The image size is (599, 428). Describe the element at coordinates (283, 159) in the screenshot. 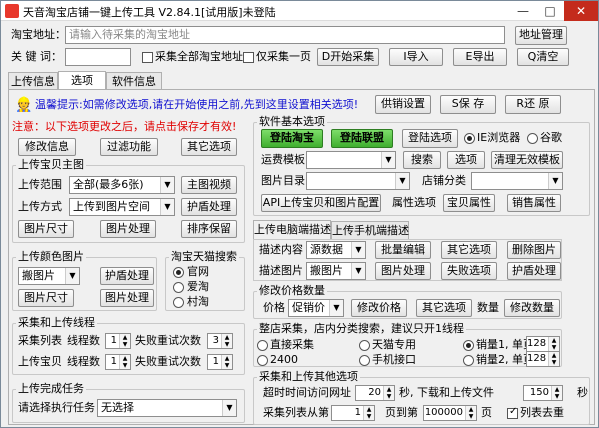

I see `shipping-label: 运费模板` at that location.